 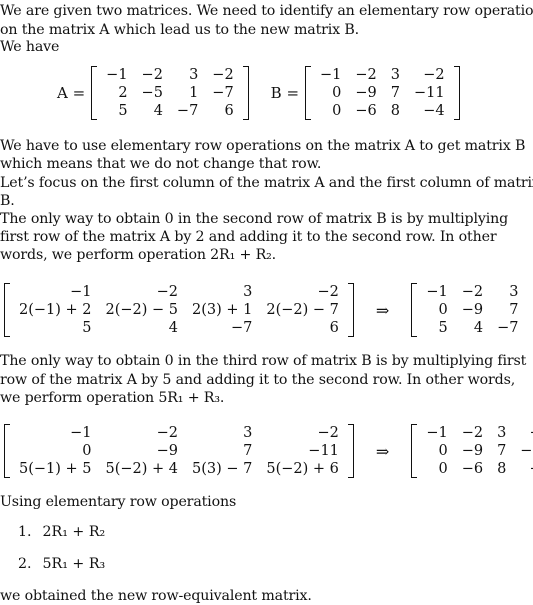 I want to click on operation-expression: 2R₁ + R₂, so click(x=74, y=532).